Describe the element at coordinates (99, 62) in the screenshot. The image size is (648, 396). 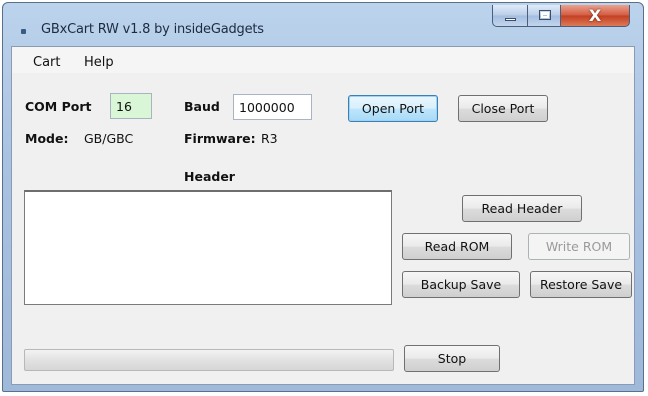
I see `menu-help: Help` at that location.